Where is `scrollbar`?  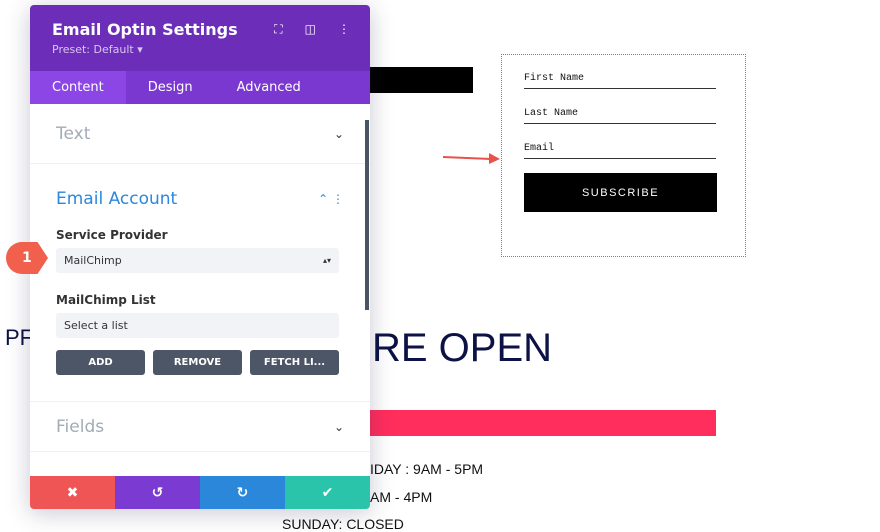
scrollbar is located at coordinates (367, 215).